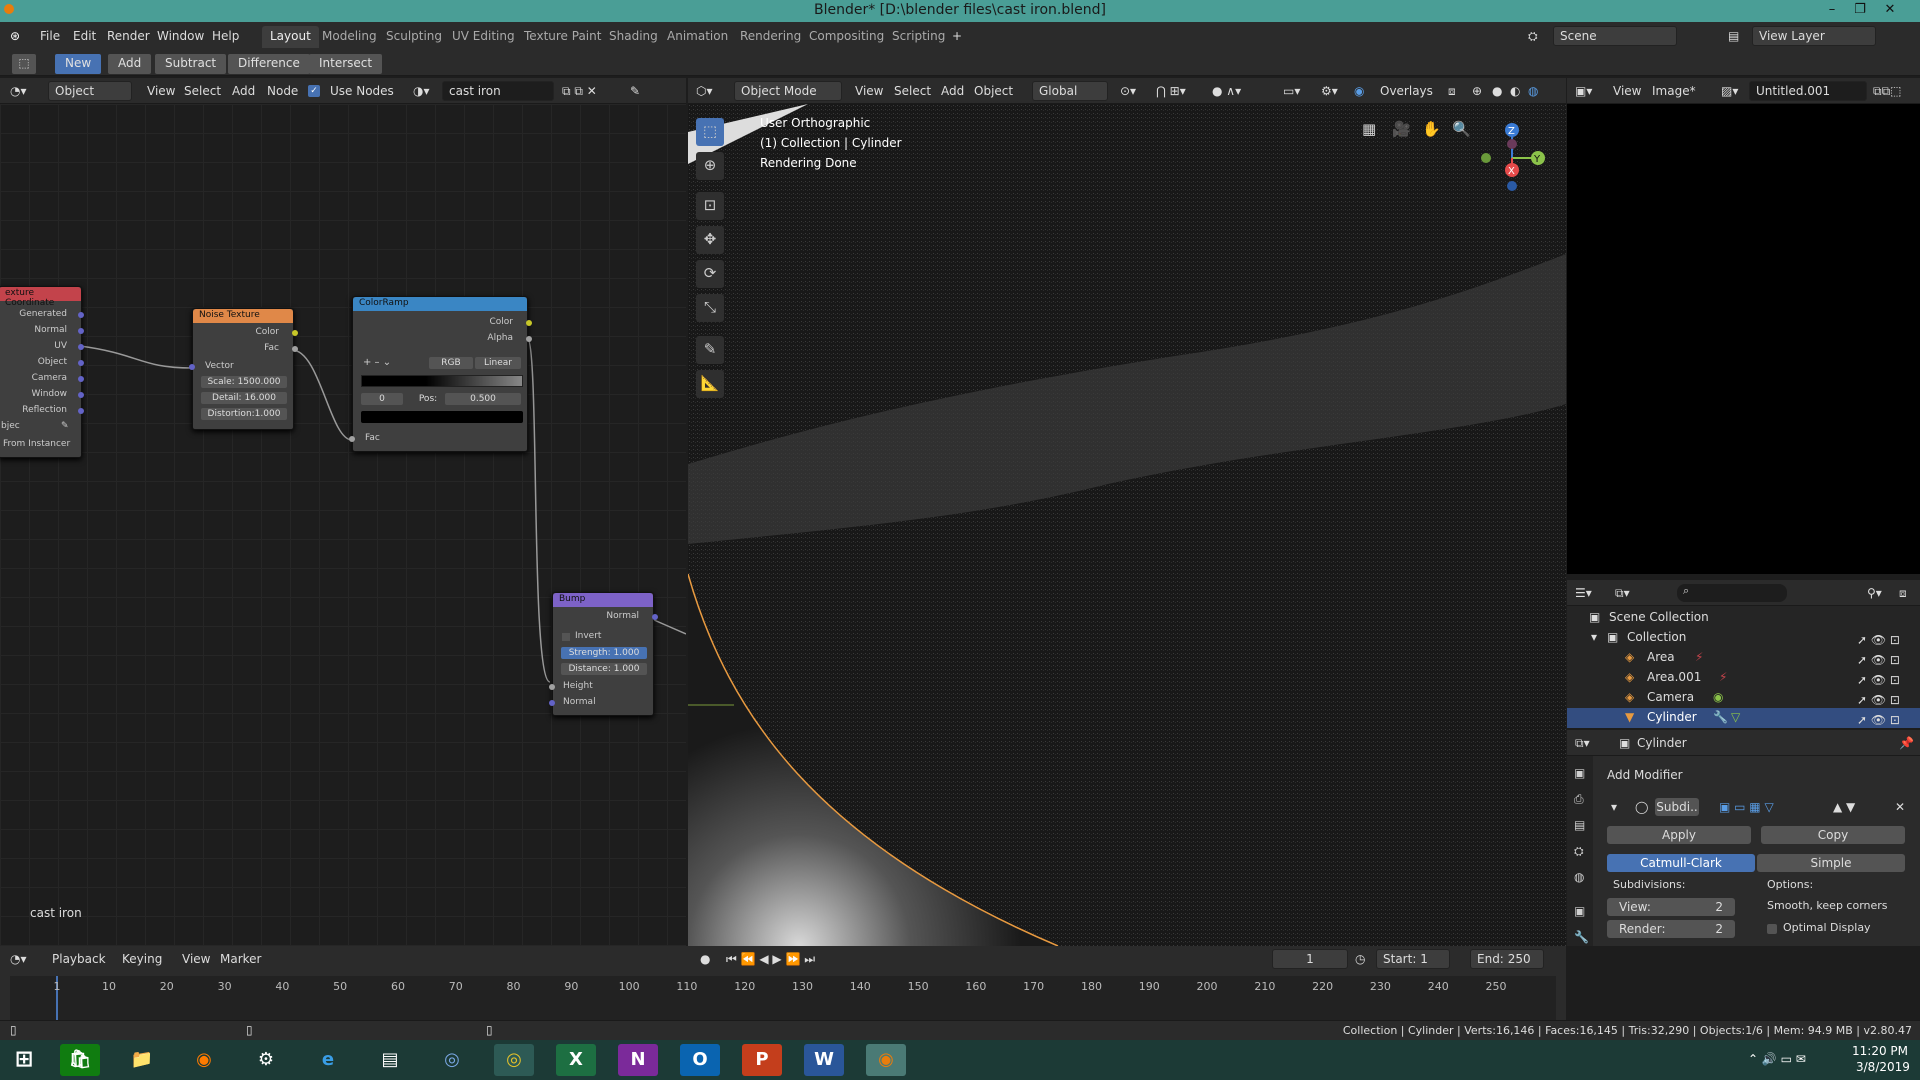 The width and height of the screenshot is (1920, 1080). Describe the element at coordinates (382, 399) in the screenshot. I see `ramp-stop-index: 0` at that location.